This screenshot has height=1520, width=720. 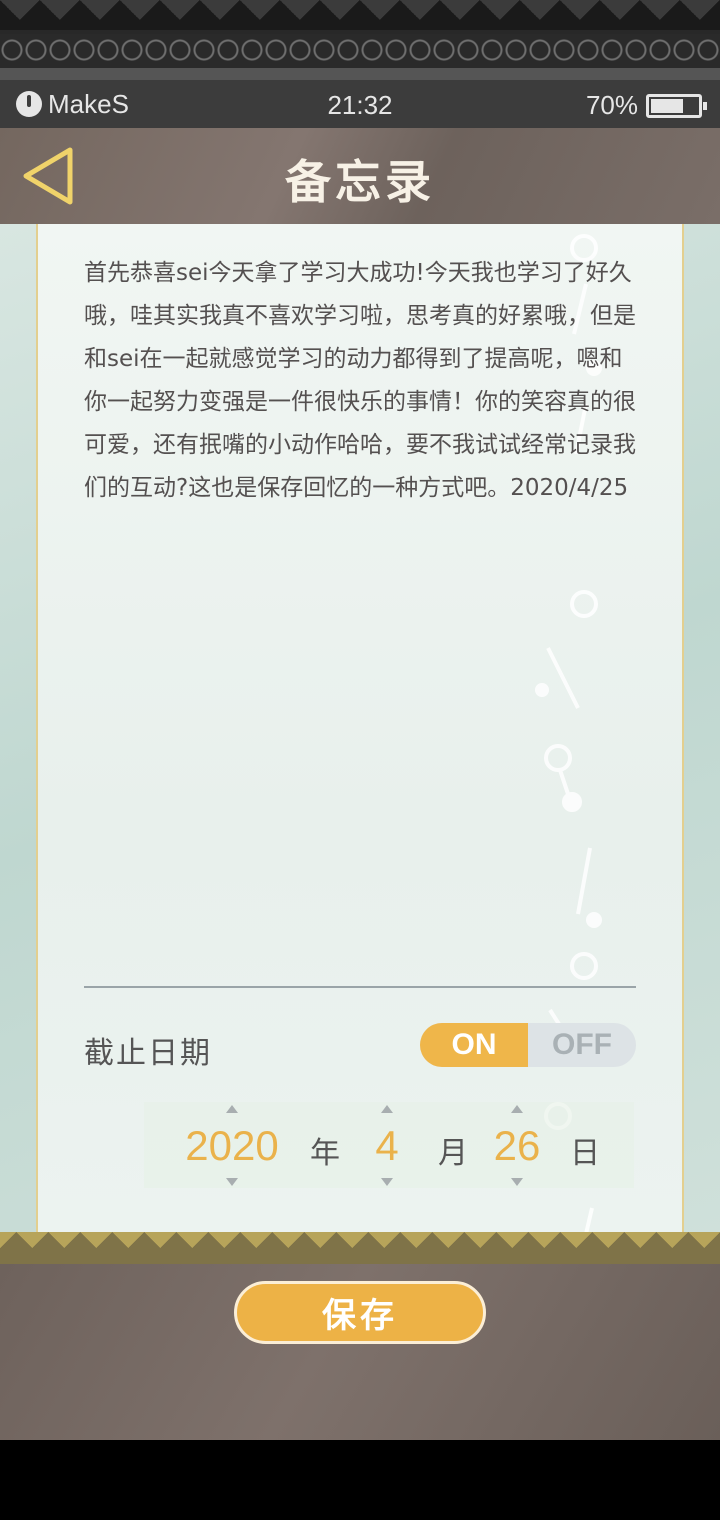 I want to click on toggle-on: ON, so click(x=474, y=1045).